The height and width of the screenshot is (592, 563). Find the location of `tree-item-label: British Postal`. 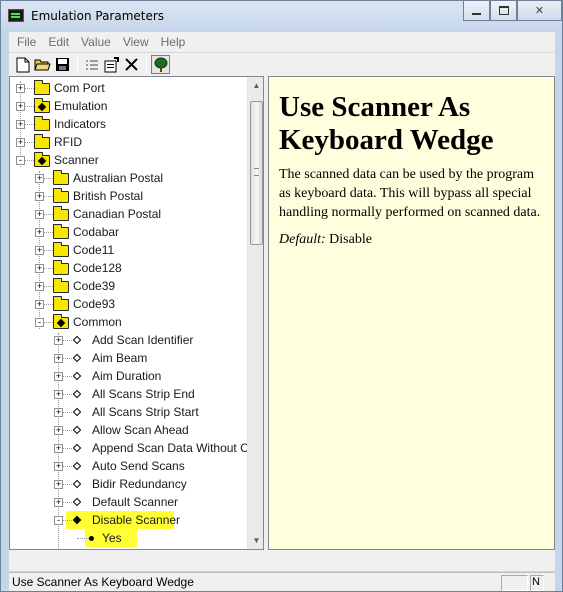

tree-item-label: British Postal is located at coordinates (108, 196).